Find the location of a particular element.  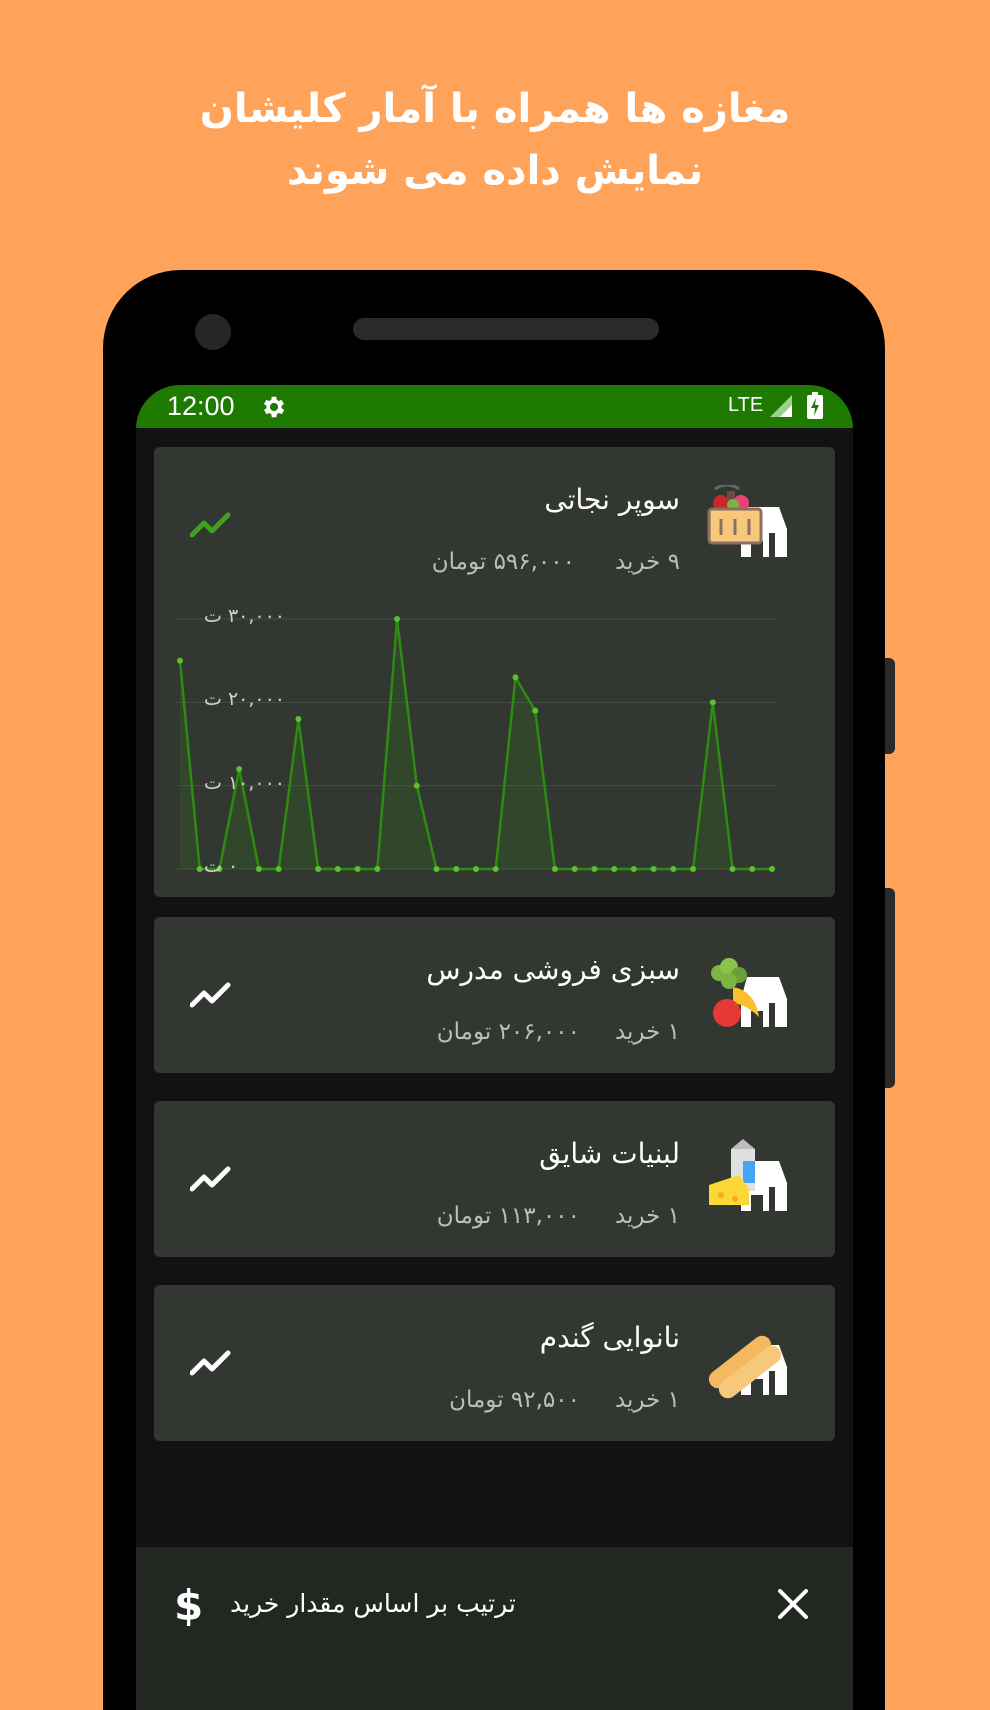

battery-charging-icon is located at coordinates (815, 405).